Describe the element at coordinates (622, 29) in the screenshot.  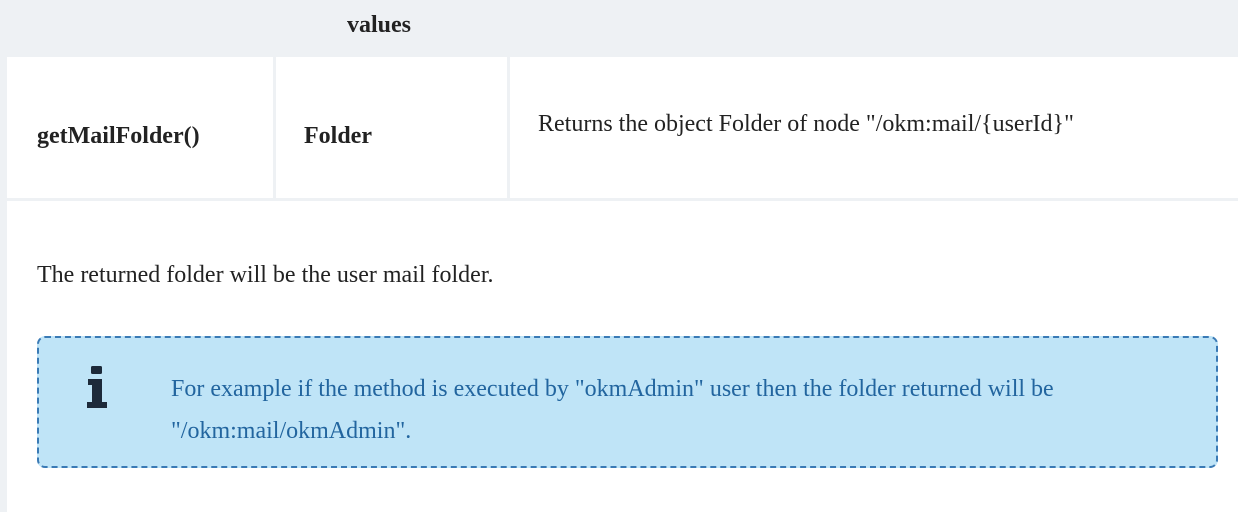
I see `table-header-row: values` at that location.